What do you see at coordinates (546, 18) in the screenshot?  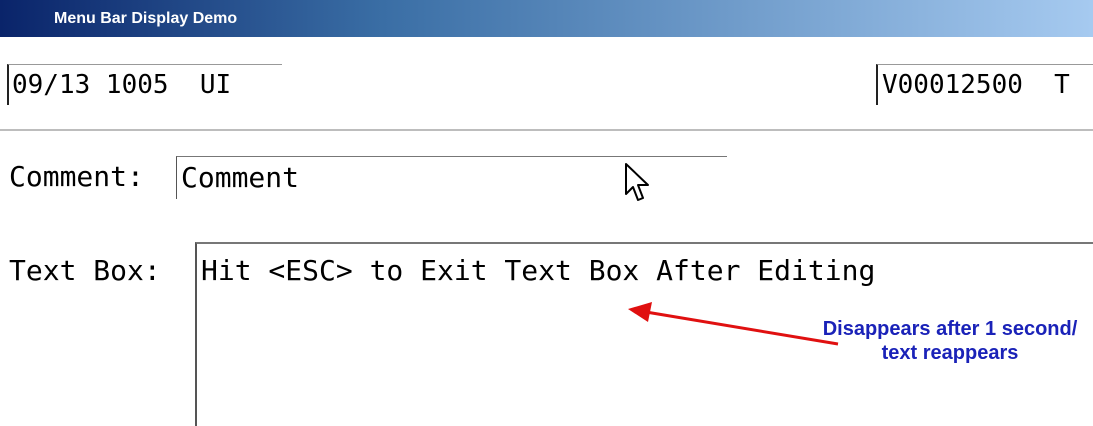 I see `title-bar: Menu Bar Display Demo` at bounding box center [546, 18].